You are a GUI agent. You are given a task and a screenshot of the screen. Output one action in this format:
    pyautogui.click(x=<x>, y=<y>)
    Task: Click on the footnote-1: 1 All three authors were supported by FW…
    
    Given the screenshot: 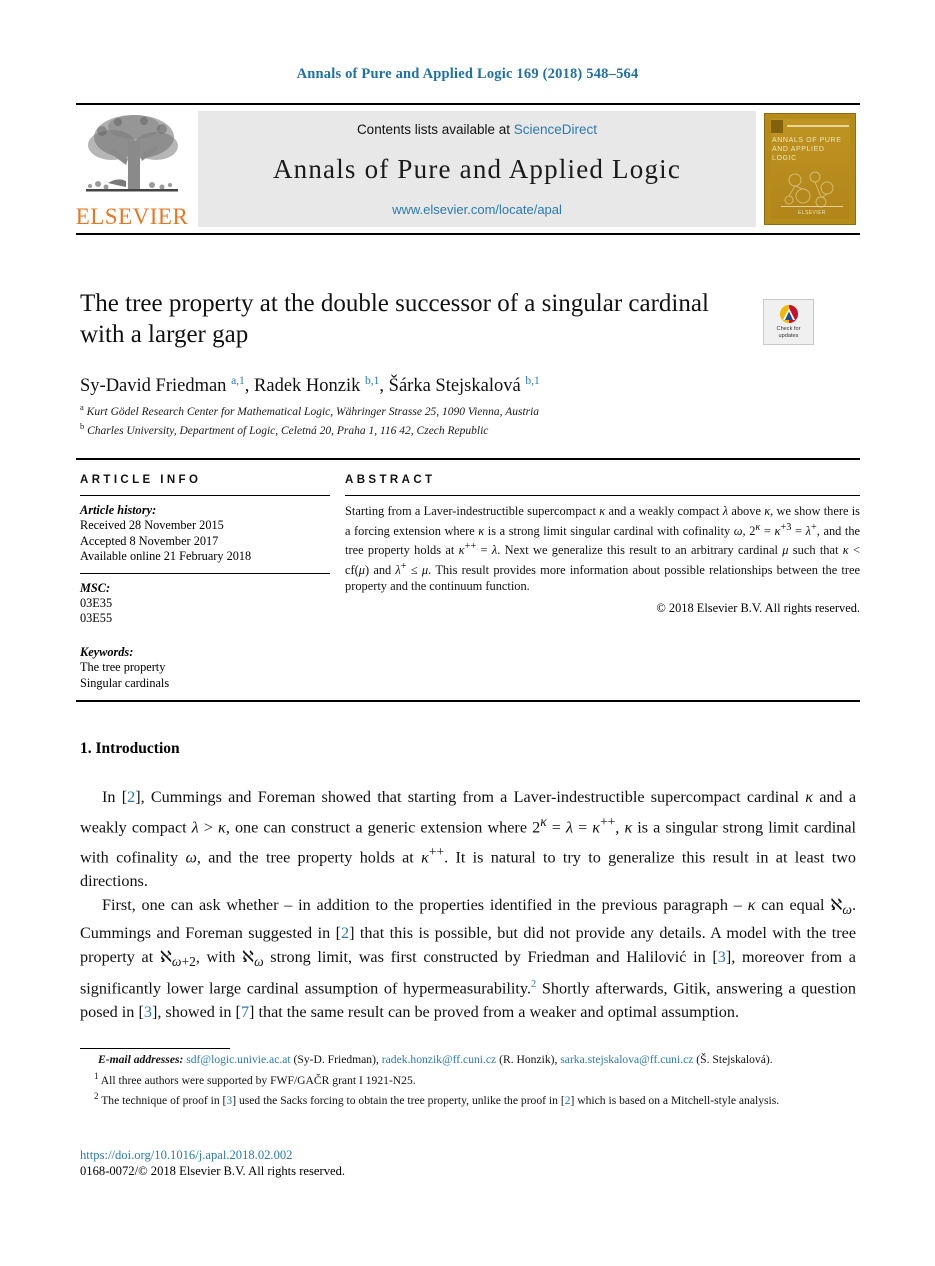 What is the action you would take?
    pyautogui.click(x=255, y=1078)
    